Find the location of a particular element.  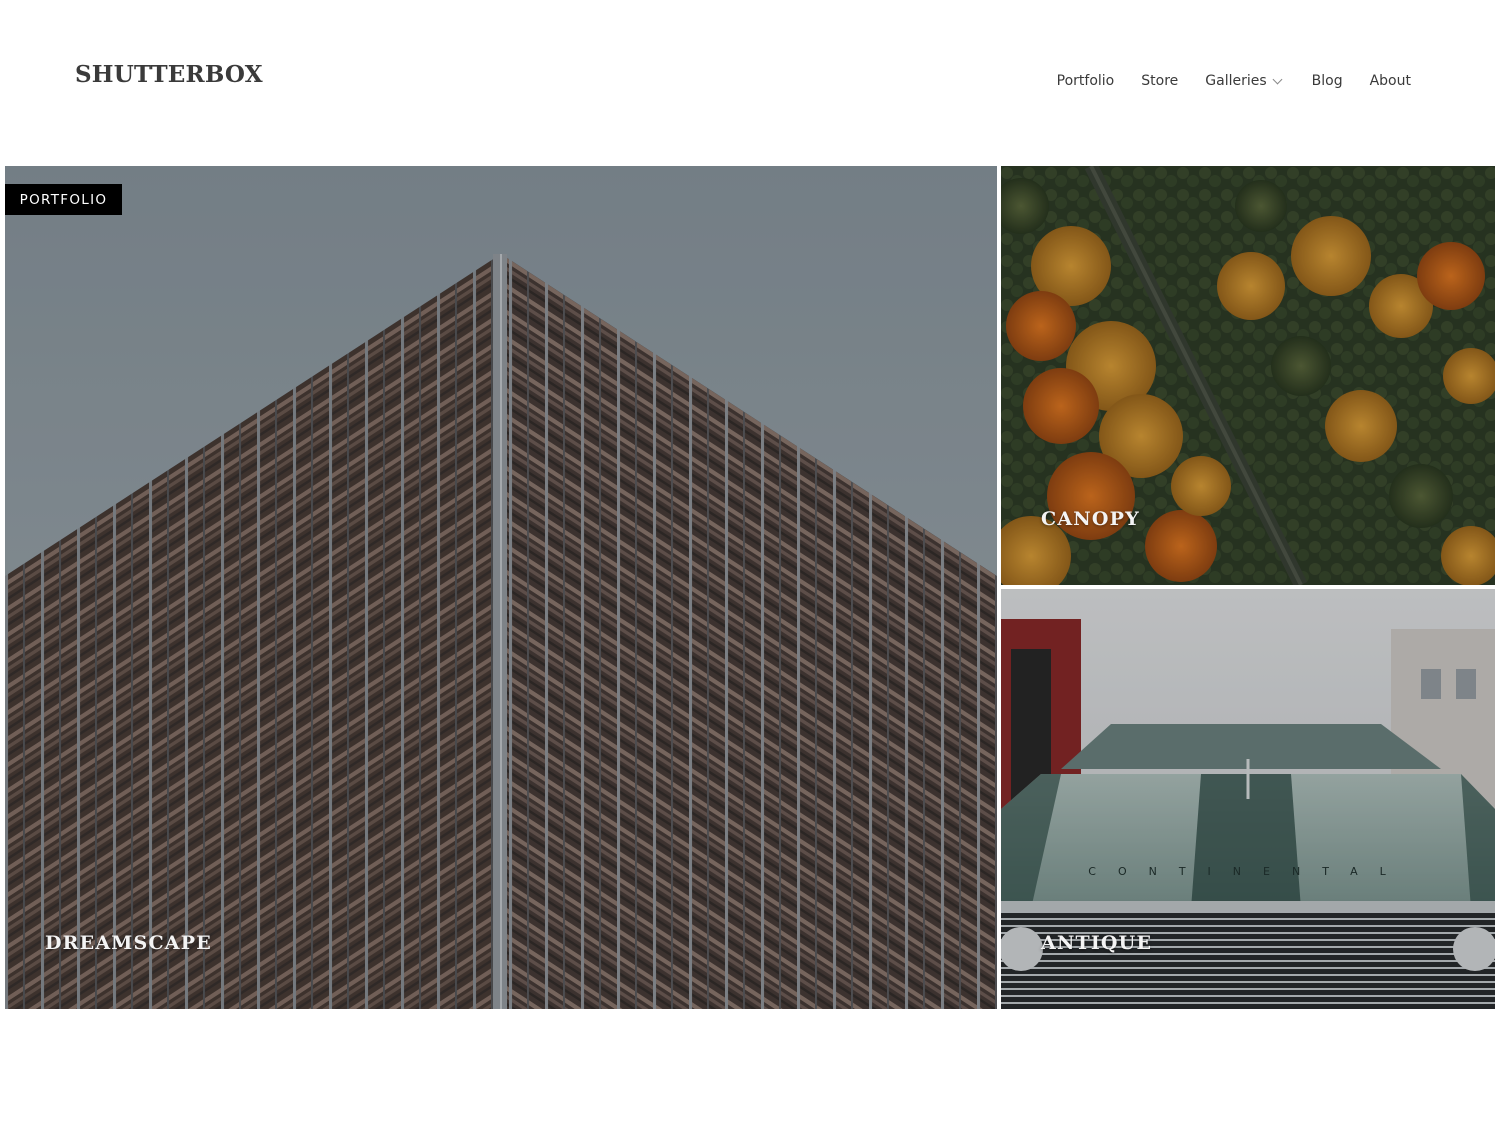

nav-item-about: About is located at coordinates (1390, 81).